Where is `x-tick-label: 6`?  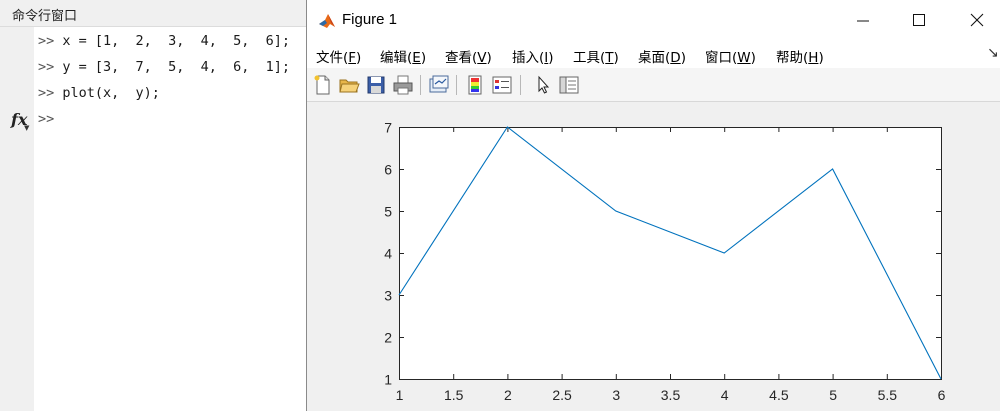
x-tick-label: 6 is located at coordinates (942, 395).